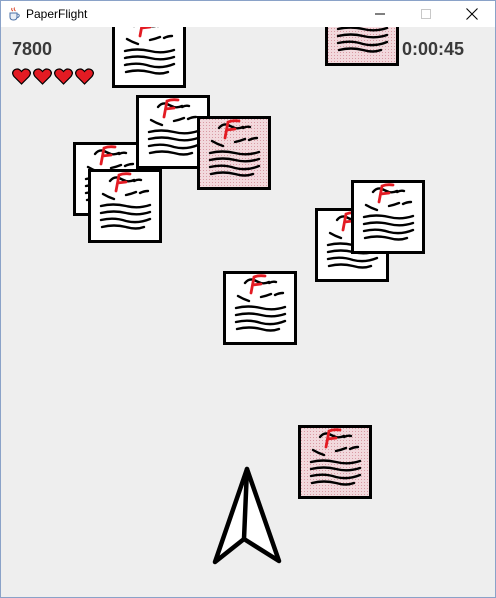  What do you see at coordinates (57, 14) in the screenshot?
I see `window-title: PaperFlight` at bounding box center [57, 14].